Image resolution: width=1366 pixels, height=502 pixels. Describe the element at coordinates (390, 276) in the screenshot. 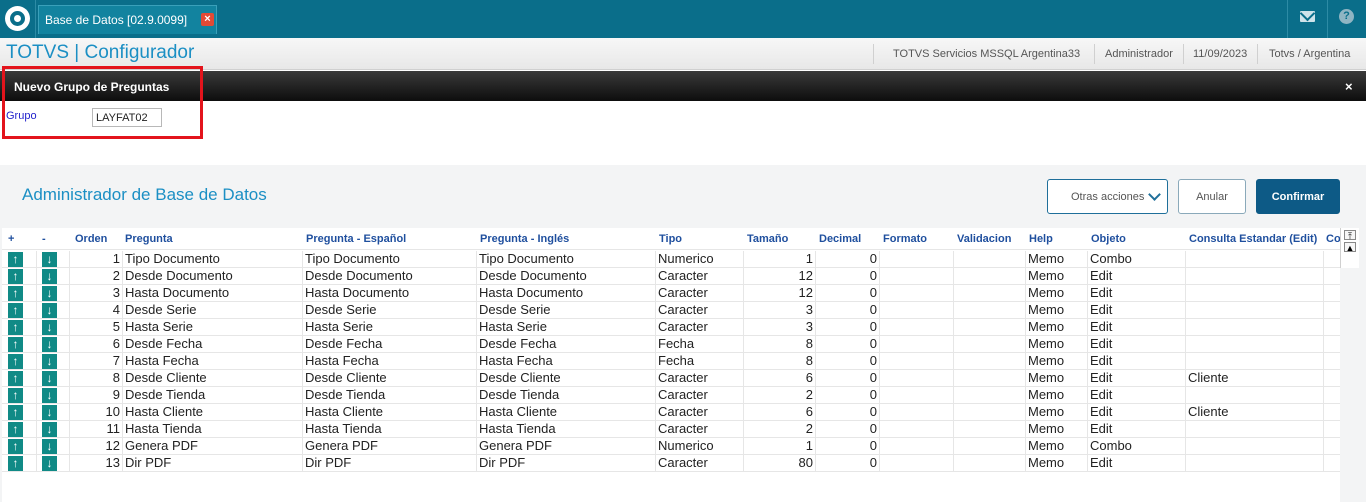

I see `pregunta-espanol-cell: Desde Documento` at that location.